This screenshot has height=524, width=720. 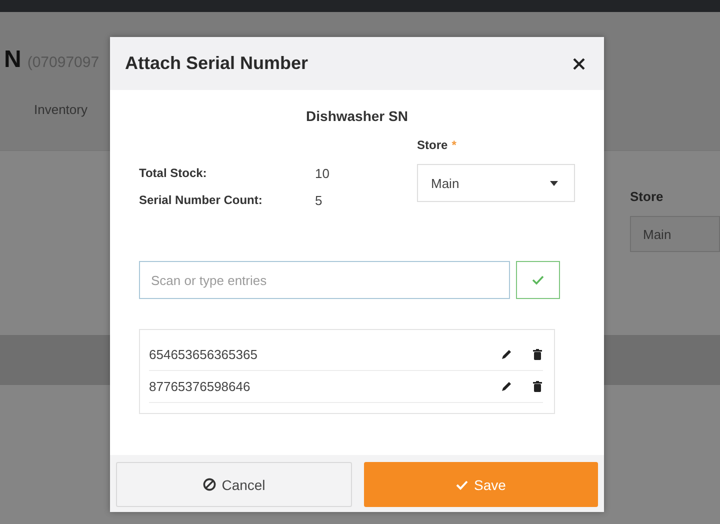 What do you see at coordinates (13, 60) in the screenshot?
I see `page-title: N` at bounding box center [13, 60].